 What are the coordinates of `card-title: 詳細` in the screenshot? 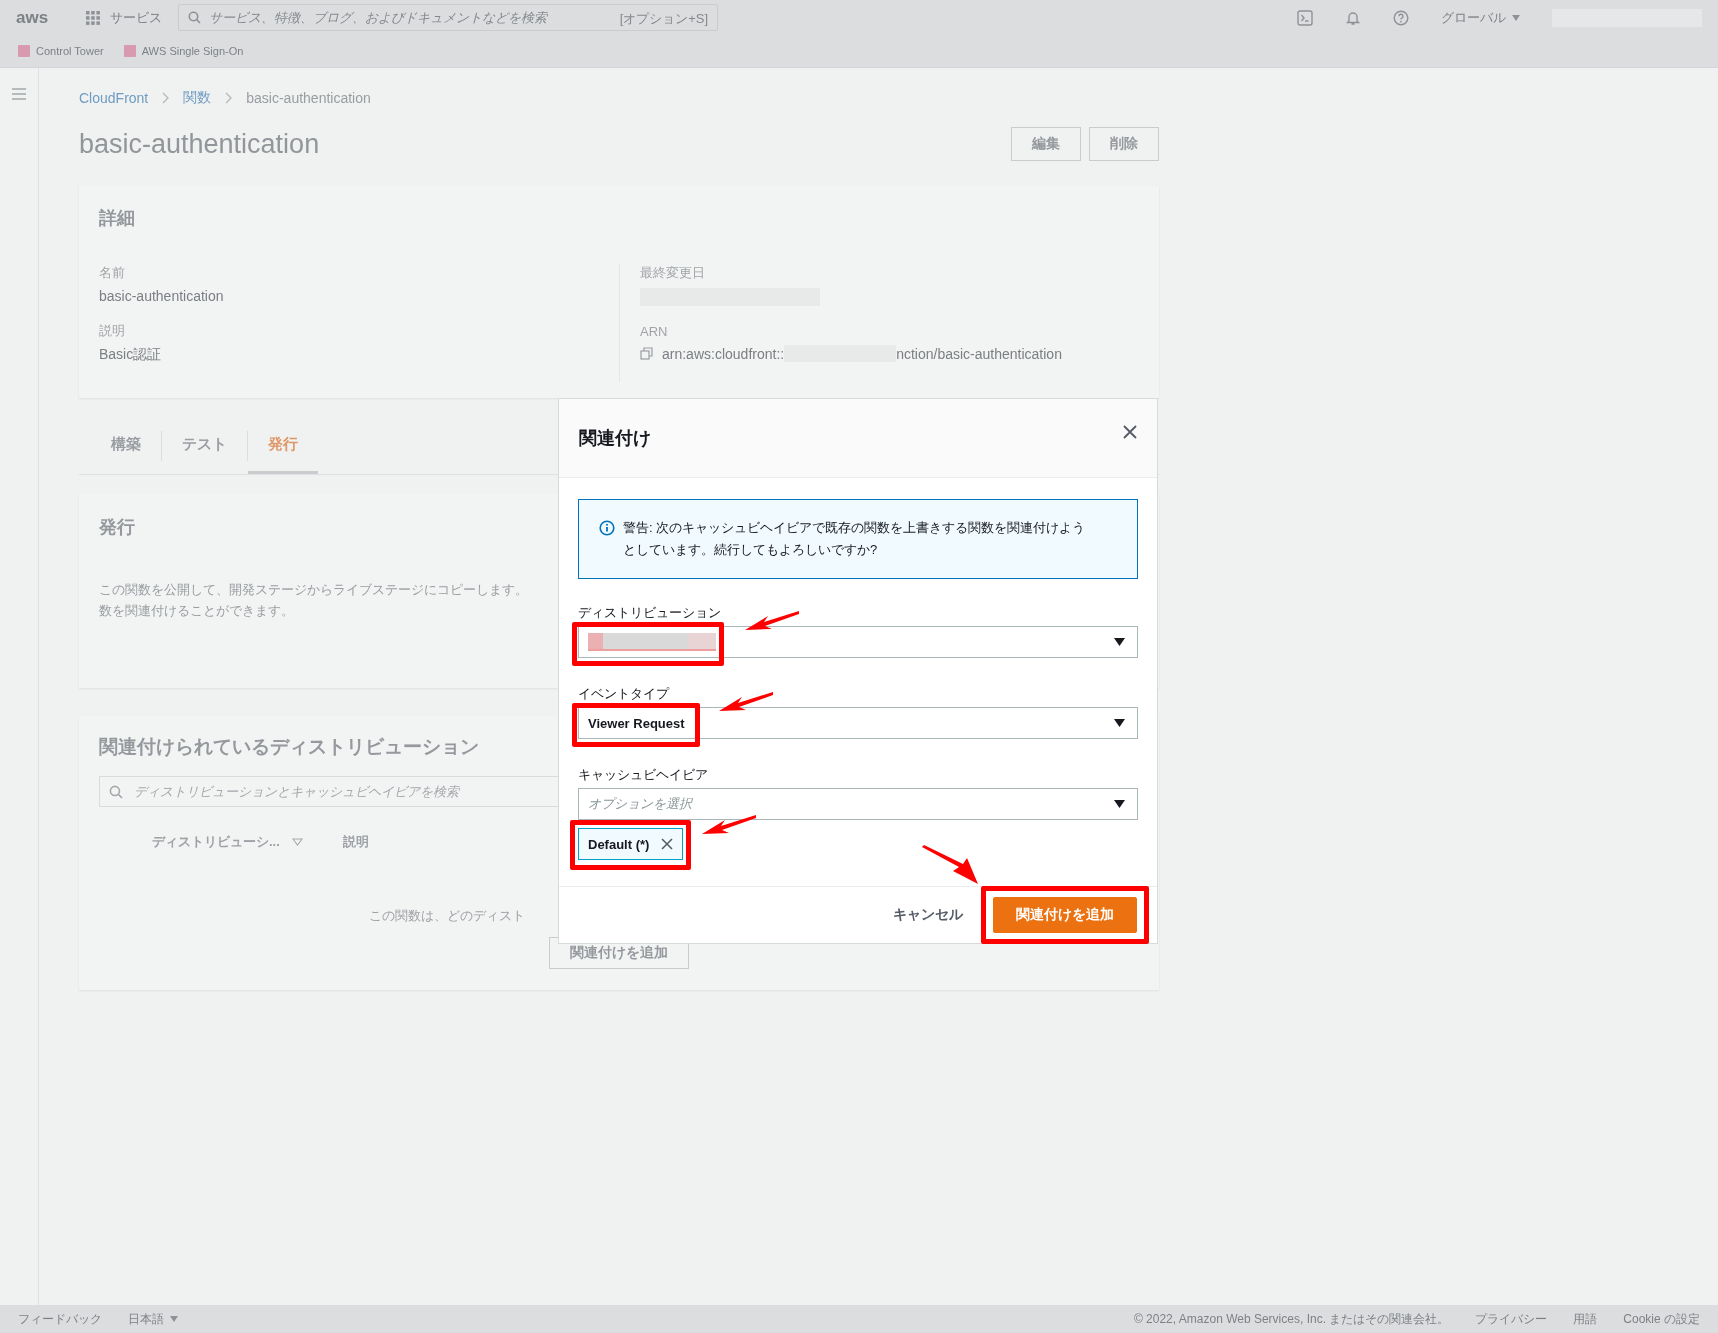 It's located at (117, 218).